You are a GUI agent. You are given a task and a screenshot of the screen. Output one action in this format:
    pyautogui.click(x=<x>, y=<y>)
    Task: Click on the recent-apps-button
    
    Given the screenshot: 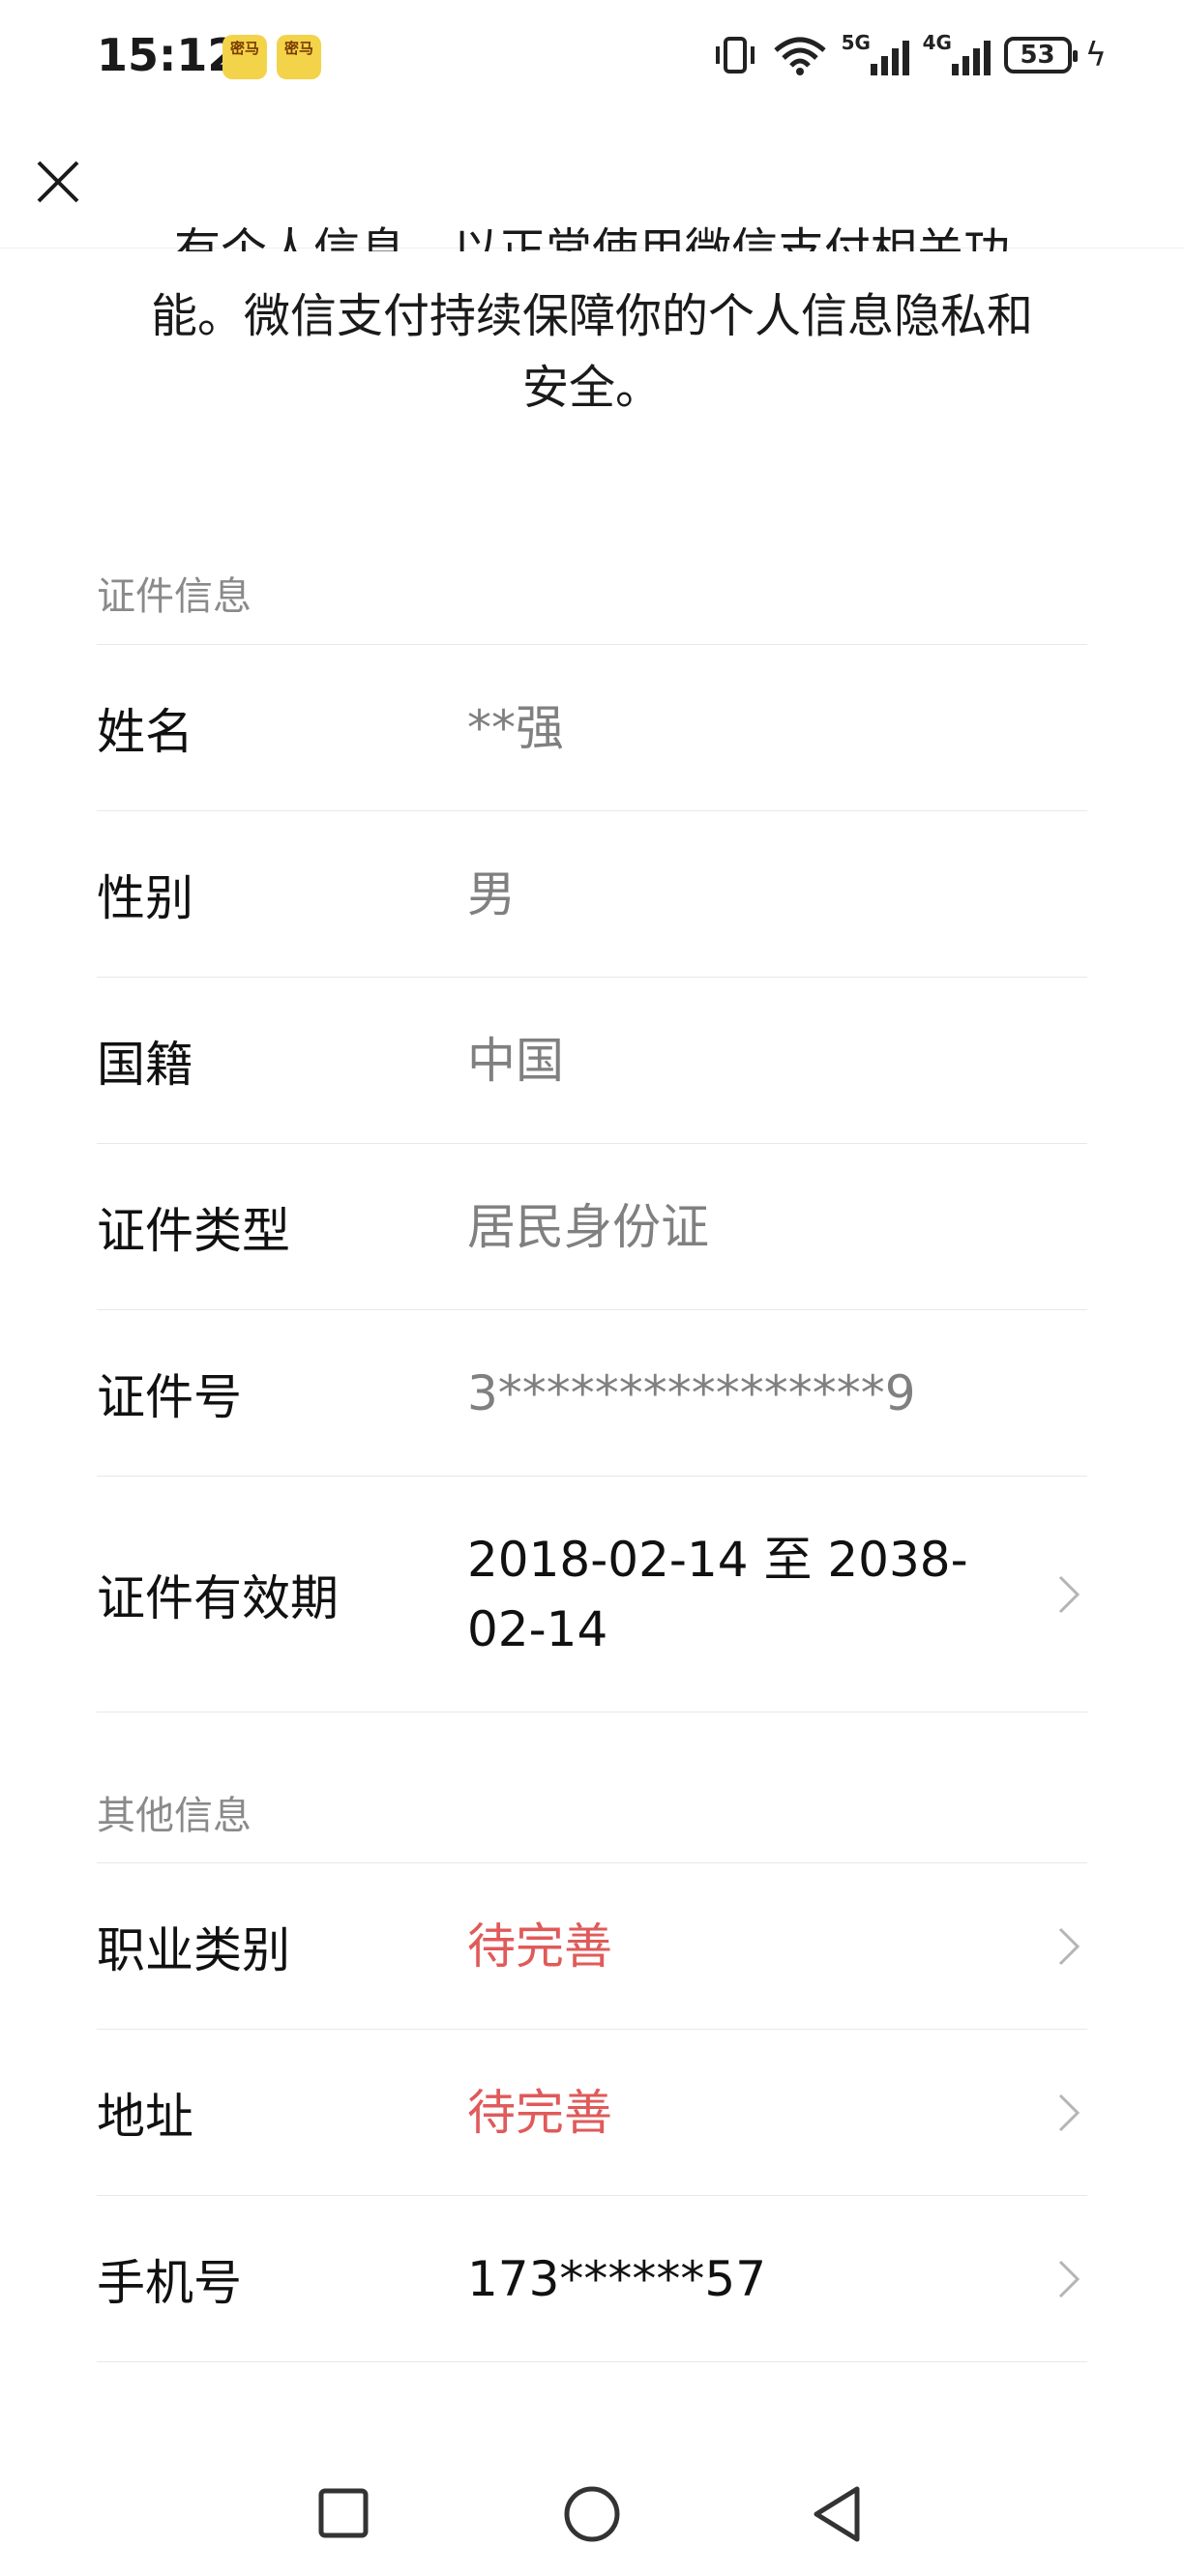 What is the action you would take?
    pyautogui.click(x=344, y=2514)
    